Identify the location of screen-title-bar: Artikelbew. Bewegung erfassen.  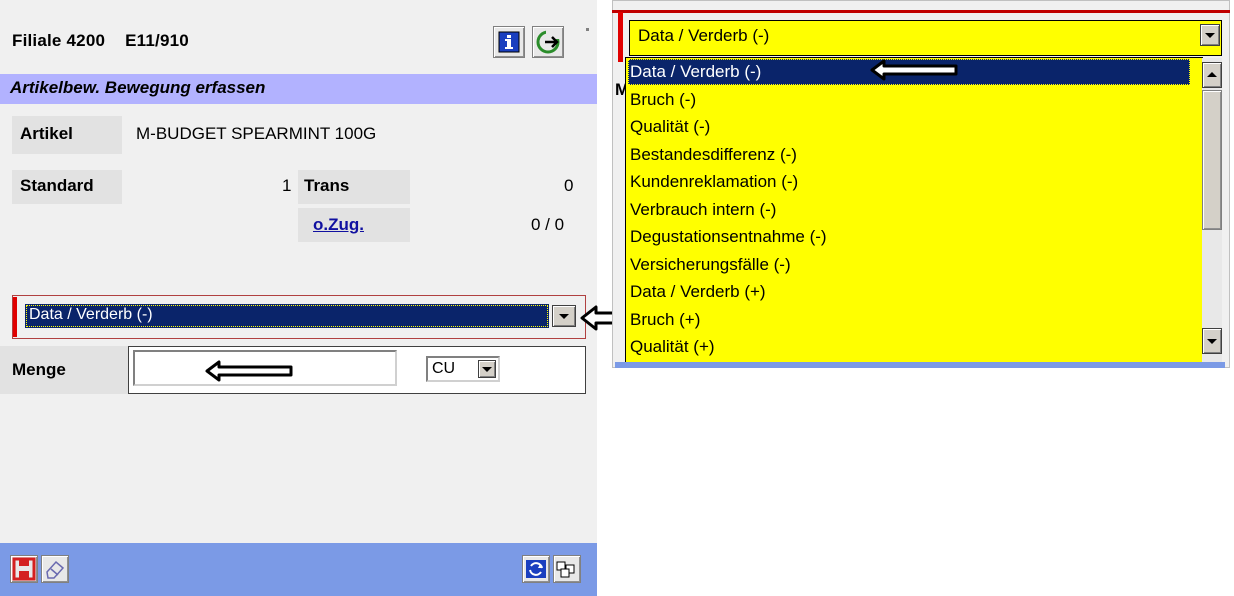
(298, 89).